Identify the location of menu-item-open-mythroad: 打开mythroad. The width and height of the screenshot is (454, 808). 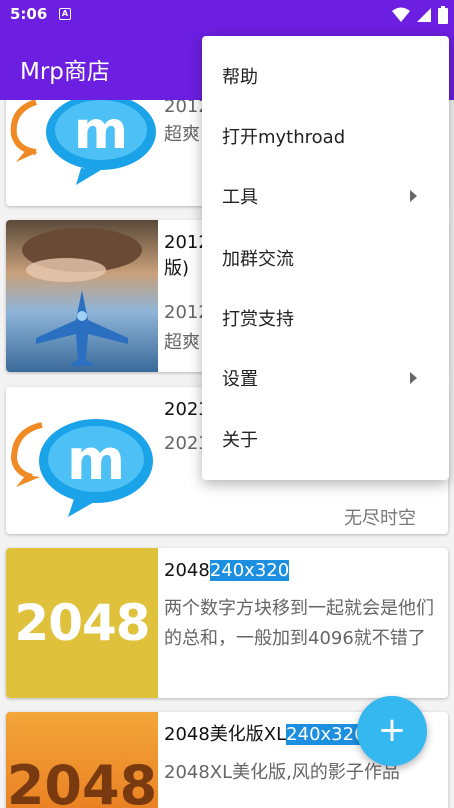
(325, 136).